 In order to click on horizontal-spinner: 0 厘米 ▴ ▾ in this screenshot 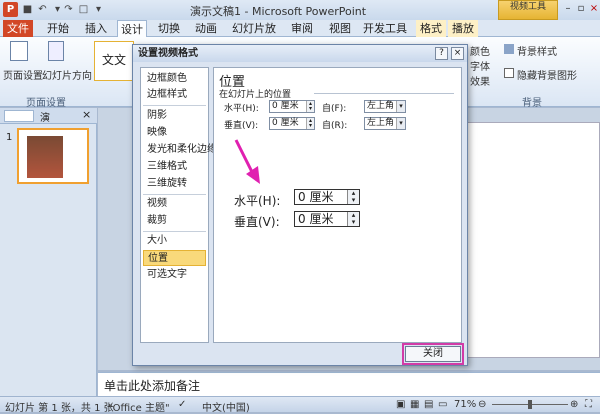, I will do `click(292, 106)`.